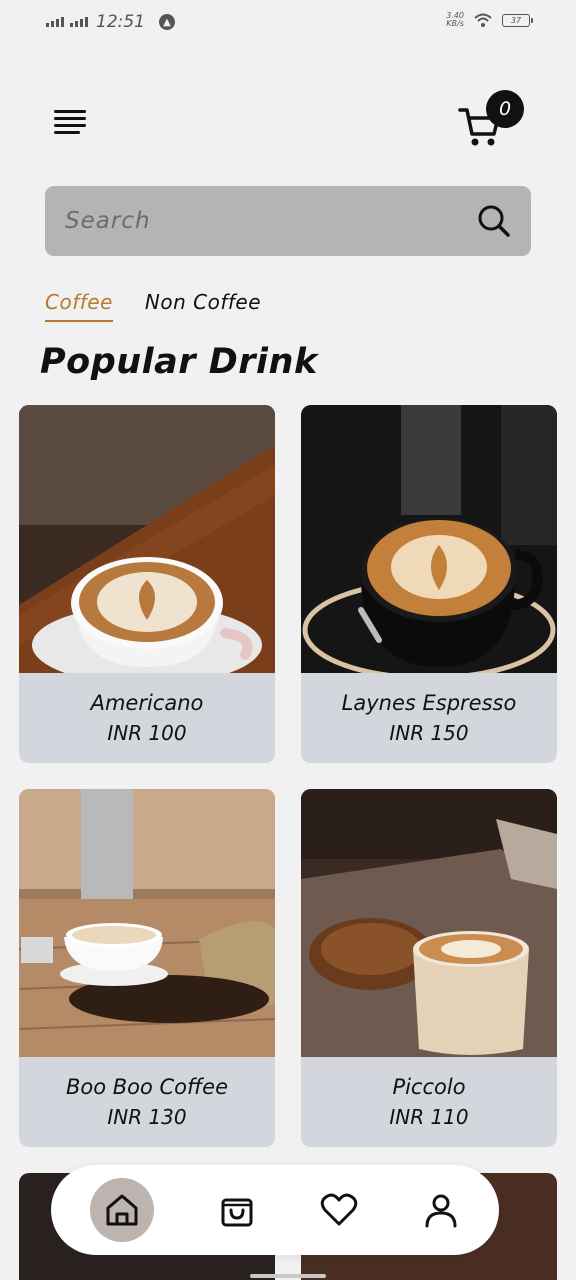  What do you see at coordinates (179, 362) in the screenshot?
I see `section-title: Popular Drink` at bounding box center [179, 362].